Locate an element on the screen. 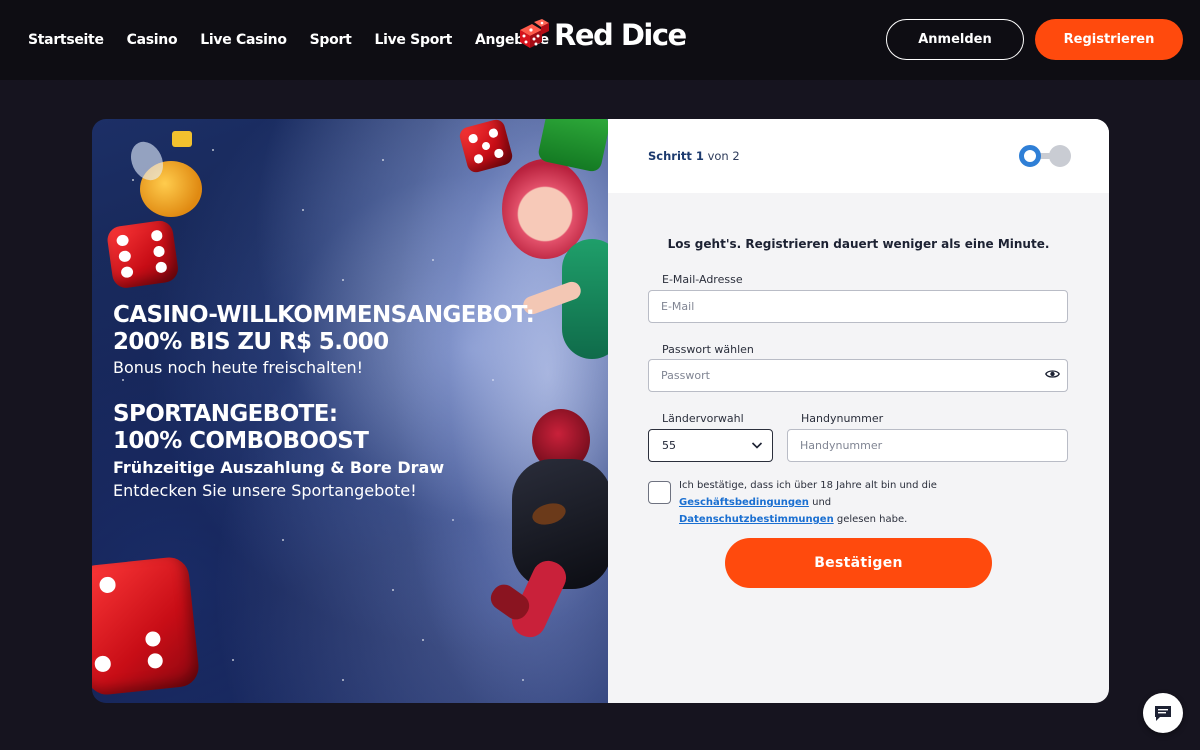 The height and width of the screenshot is (750, 1200). nav-casino: Casino is located at coordinates (152, 40).